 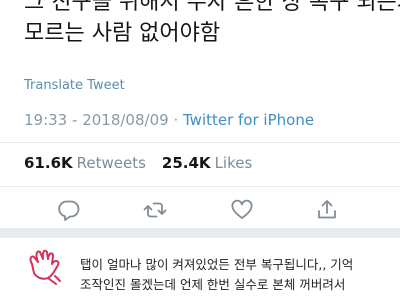 I want to click on tweet-time: 19:33, so click(x=46, y=120).